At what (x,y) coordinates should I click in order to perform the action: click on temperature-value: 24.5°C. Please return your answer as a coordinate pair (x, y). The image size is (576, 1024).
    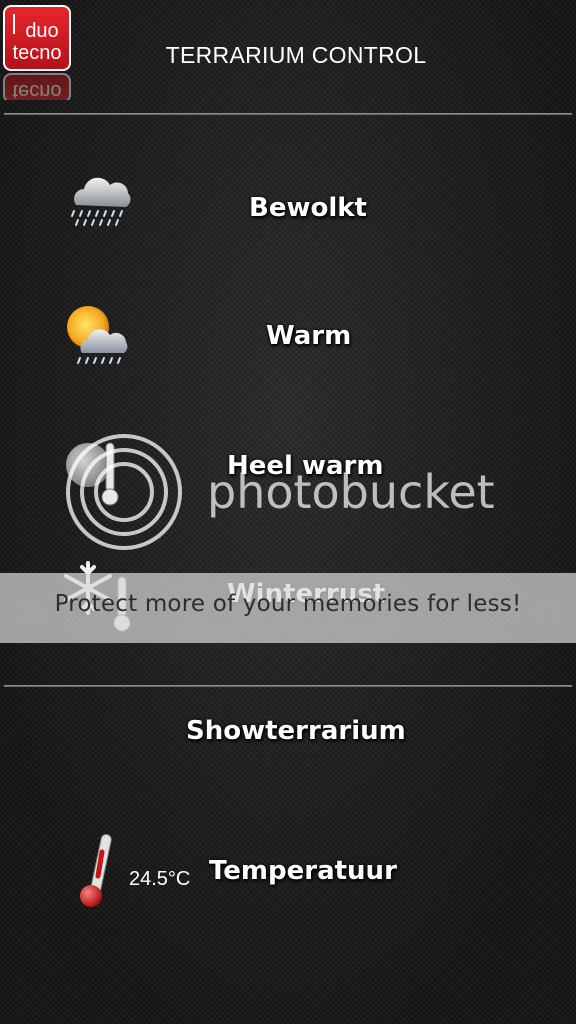
    Looking at the image, I should click on (160, 879).